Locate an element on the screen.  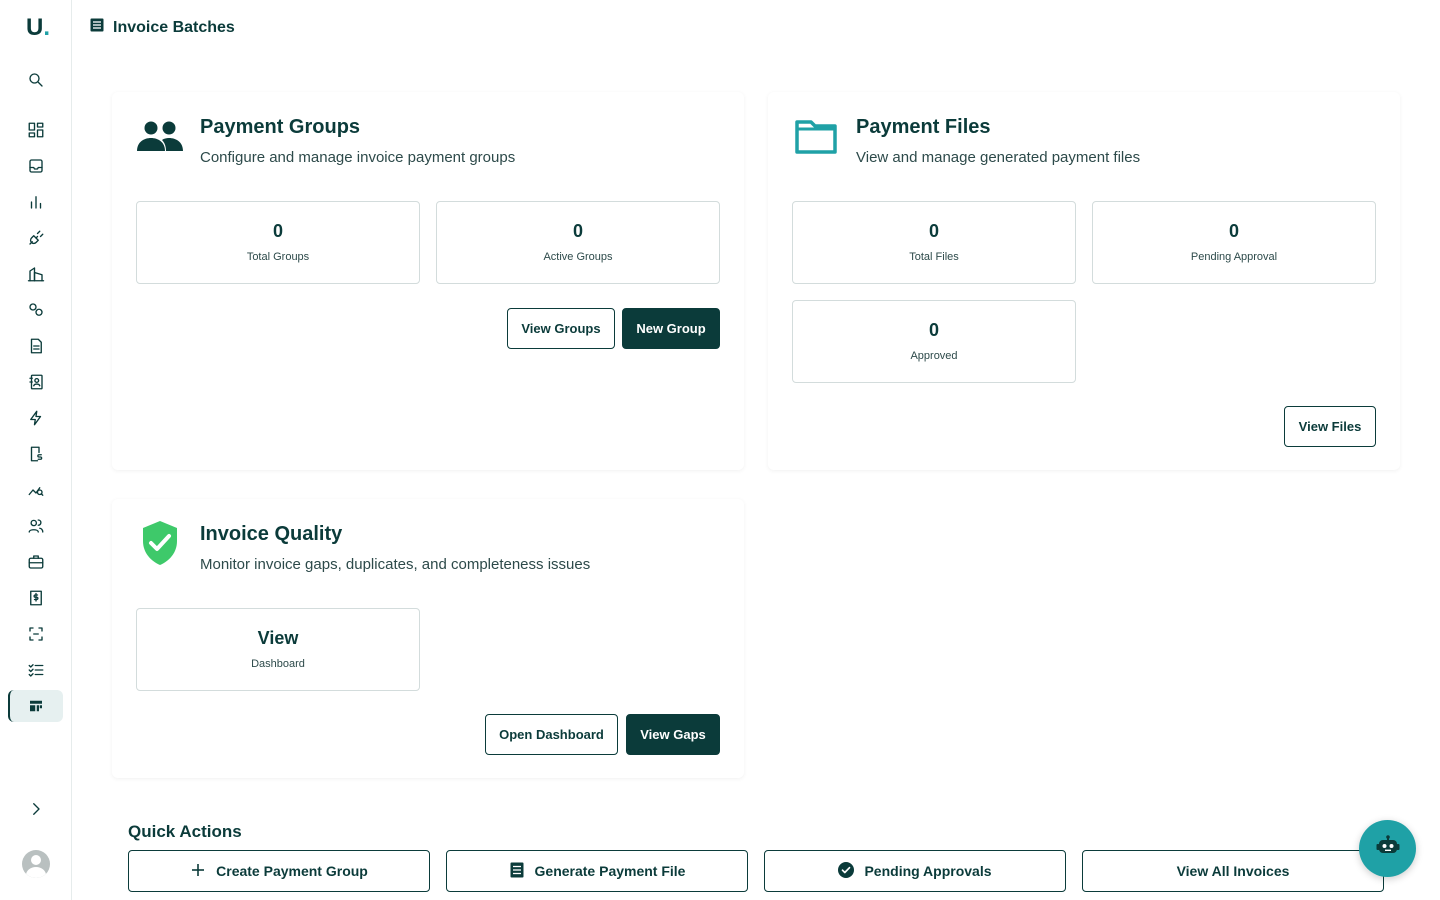
lightning-icon is located at coordinates (36, 418).